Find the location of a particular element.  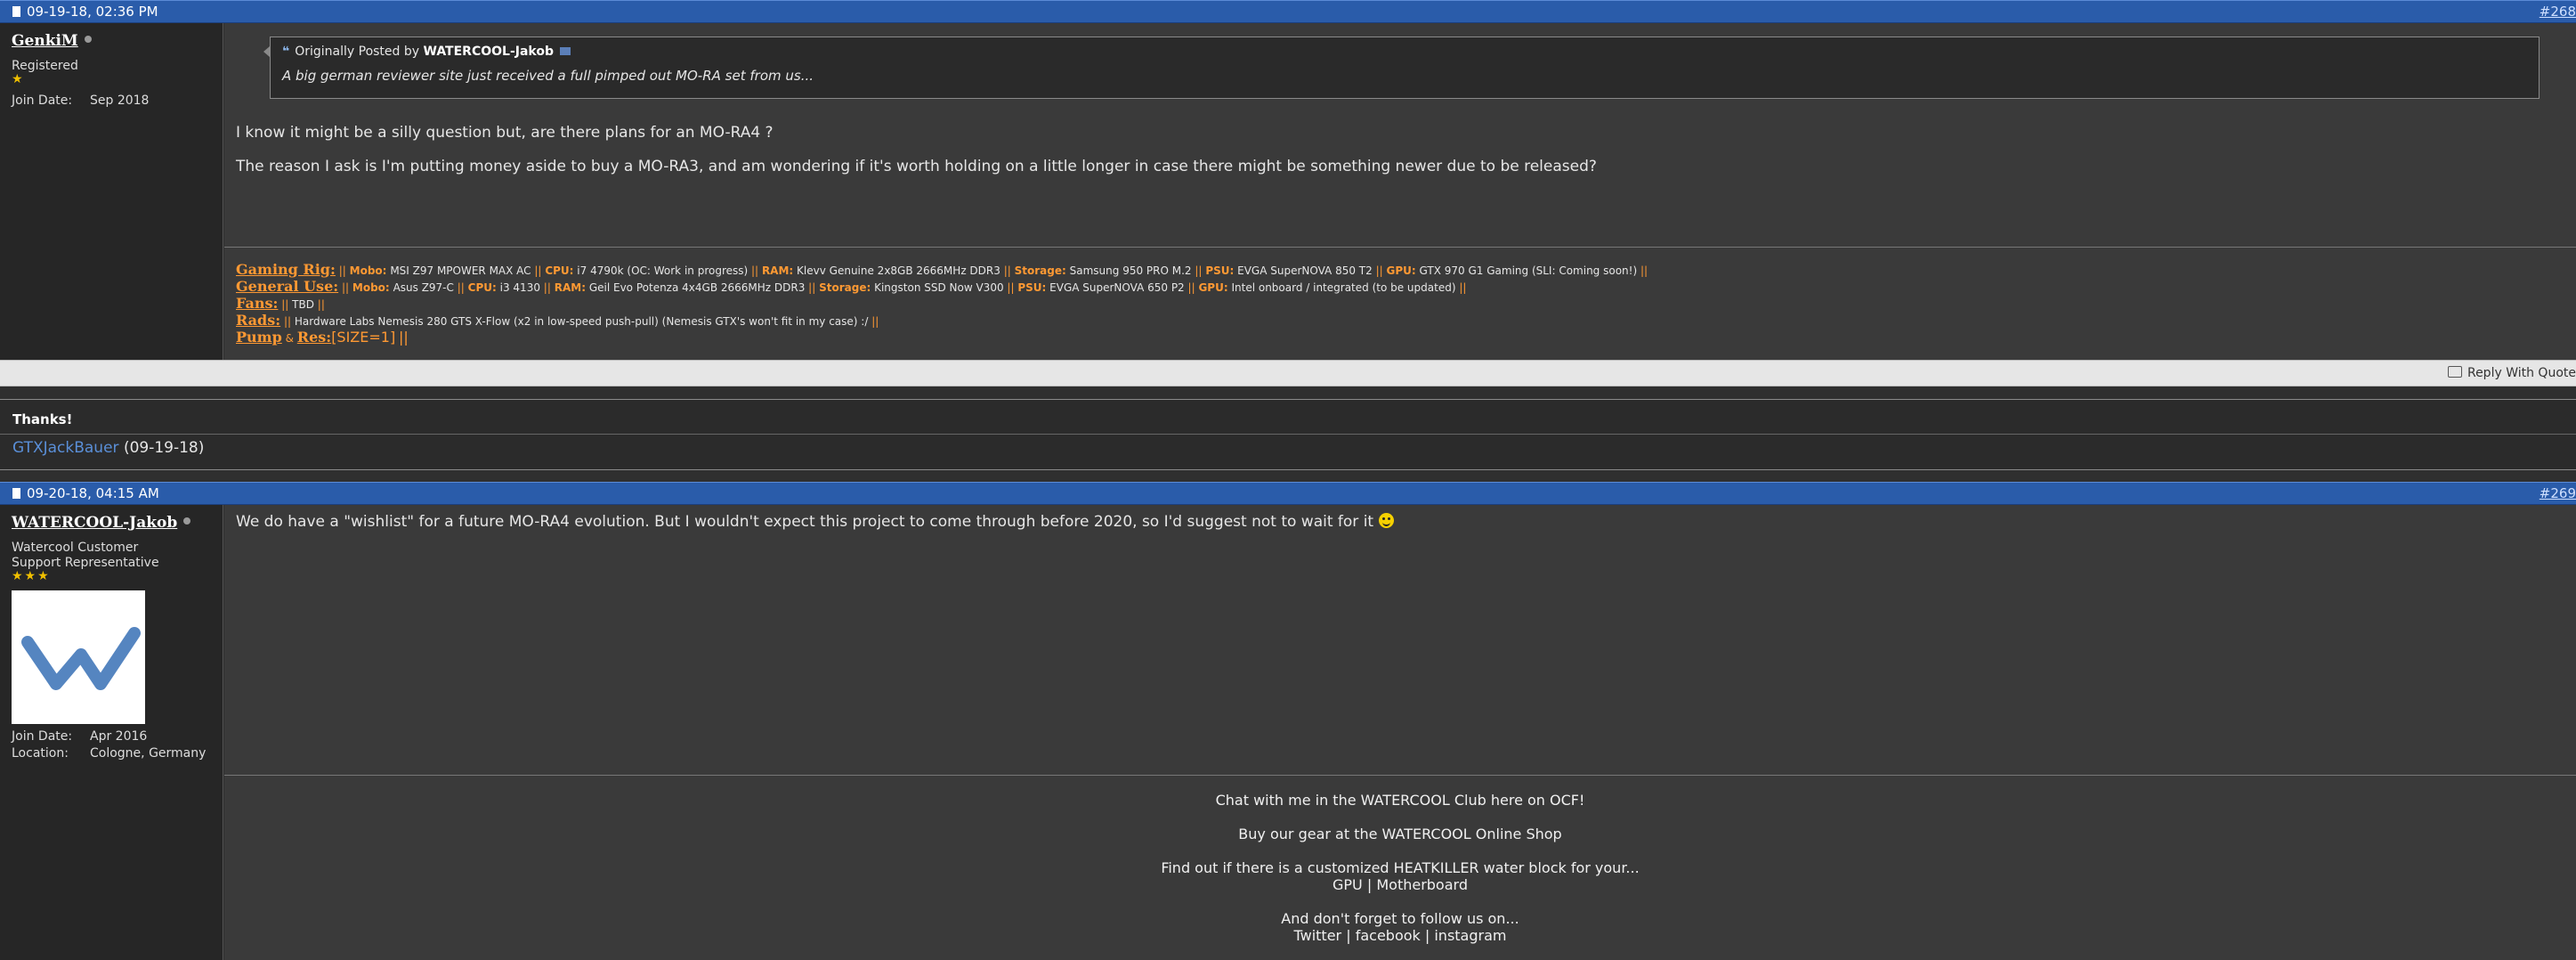

location-label: Location: is located at coordinates (41, 753).